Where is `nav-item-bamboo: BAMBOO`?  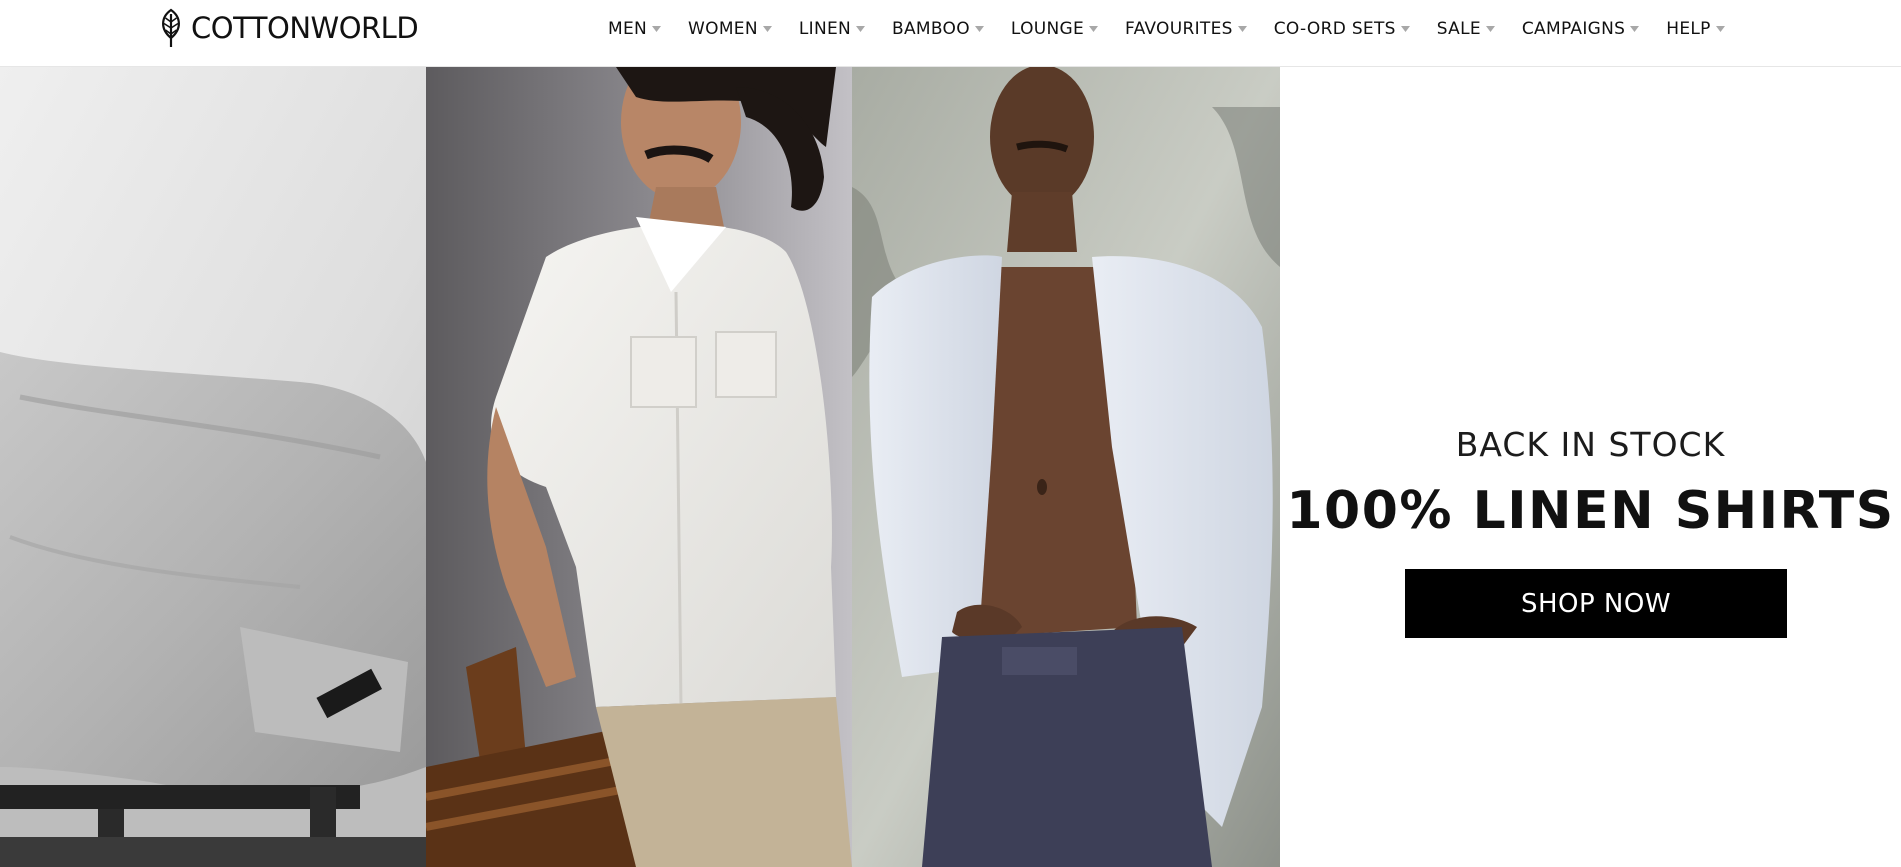
nav-item-bamboo: BAMBOO is located at coordinates (938, 29).